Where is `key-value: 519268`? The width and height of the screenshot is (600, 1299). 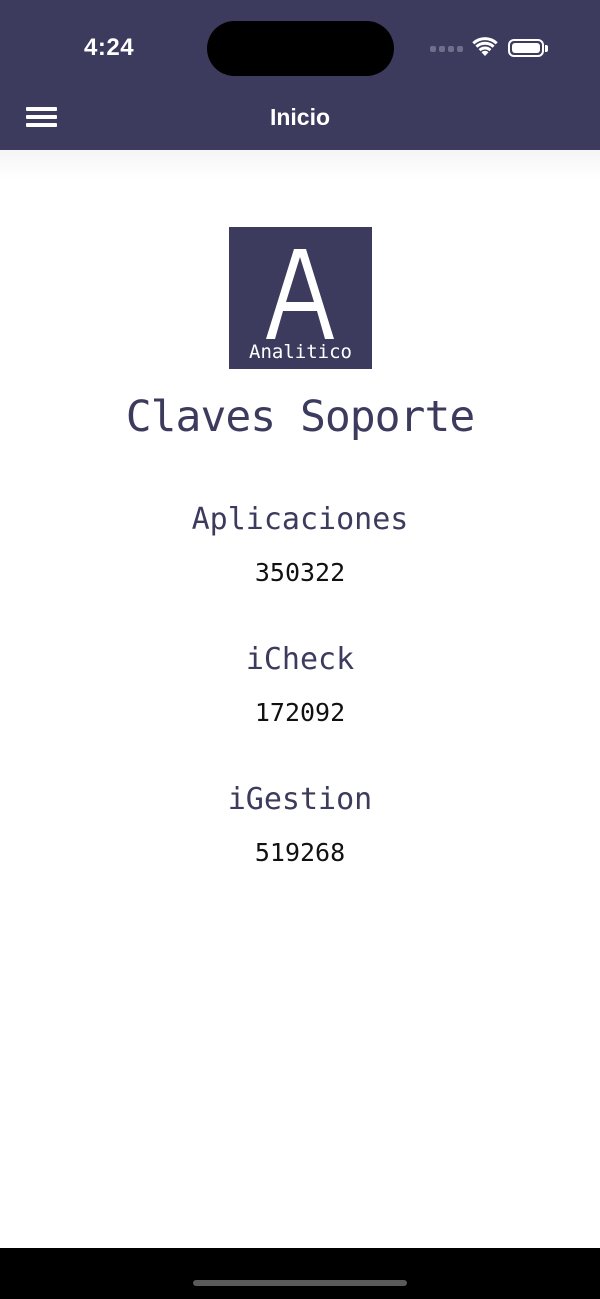 key-value: 519268 is located at coordinates (300, 852).